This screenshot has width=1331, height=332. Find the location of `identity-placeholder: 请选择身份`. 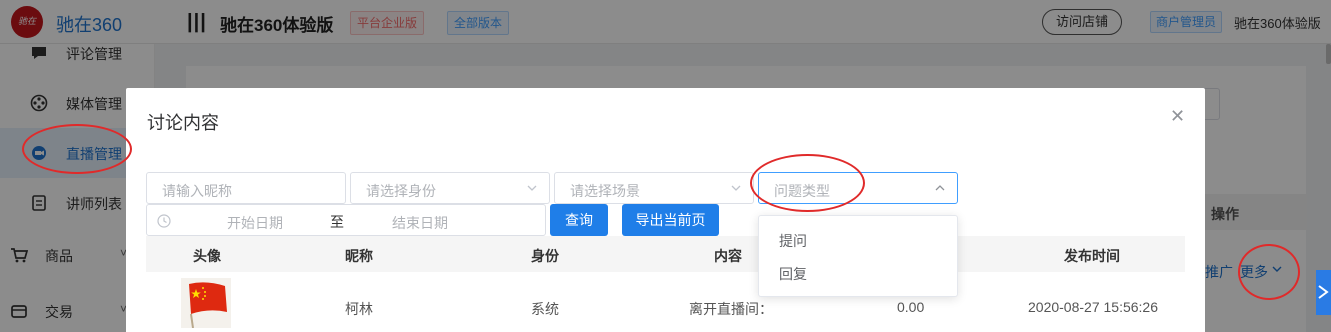

identity-placeholder: 请选择身份 is located at coordinates (401, 191).